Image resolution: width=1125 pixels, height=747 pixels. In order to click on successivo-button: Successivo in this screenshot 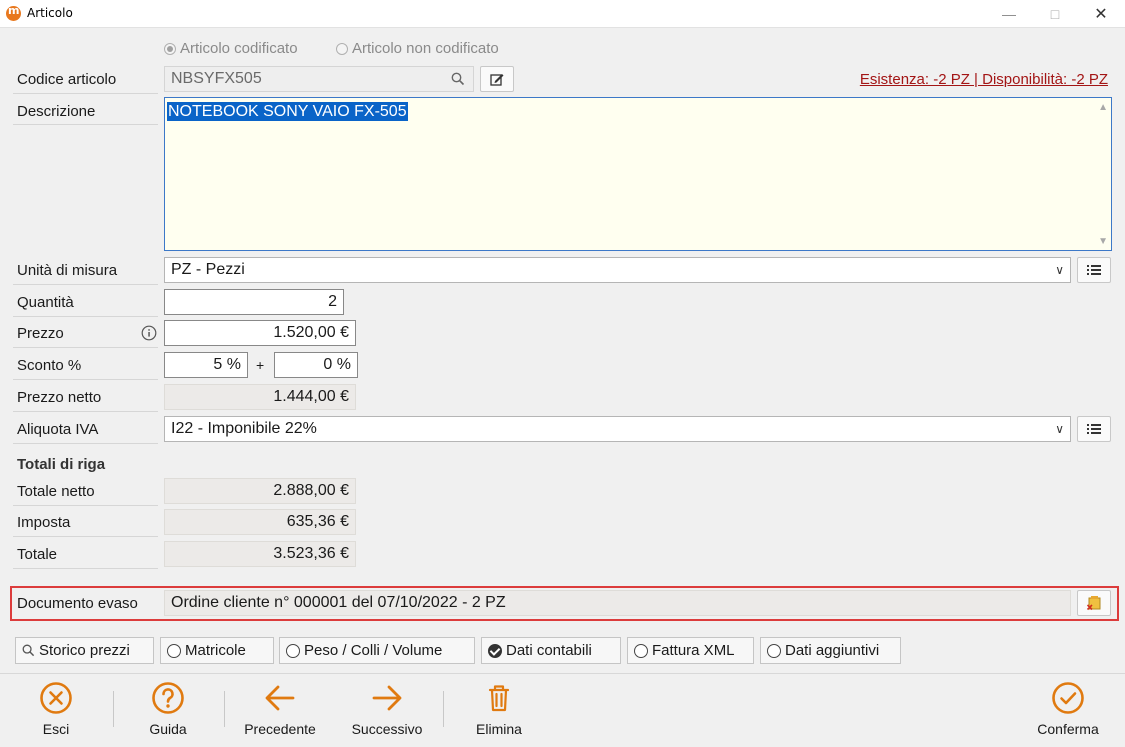, I will do `click(387, 709)`.